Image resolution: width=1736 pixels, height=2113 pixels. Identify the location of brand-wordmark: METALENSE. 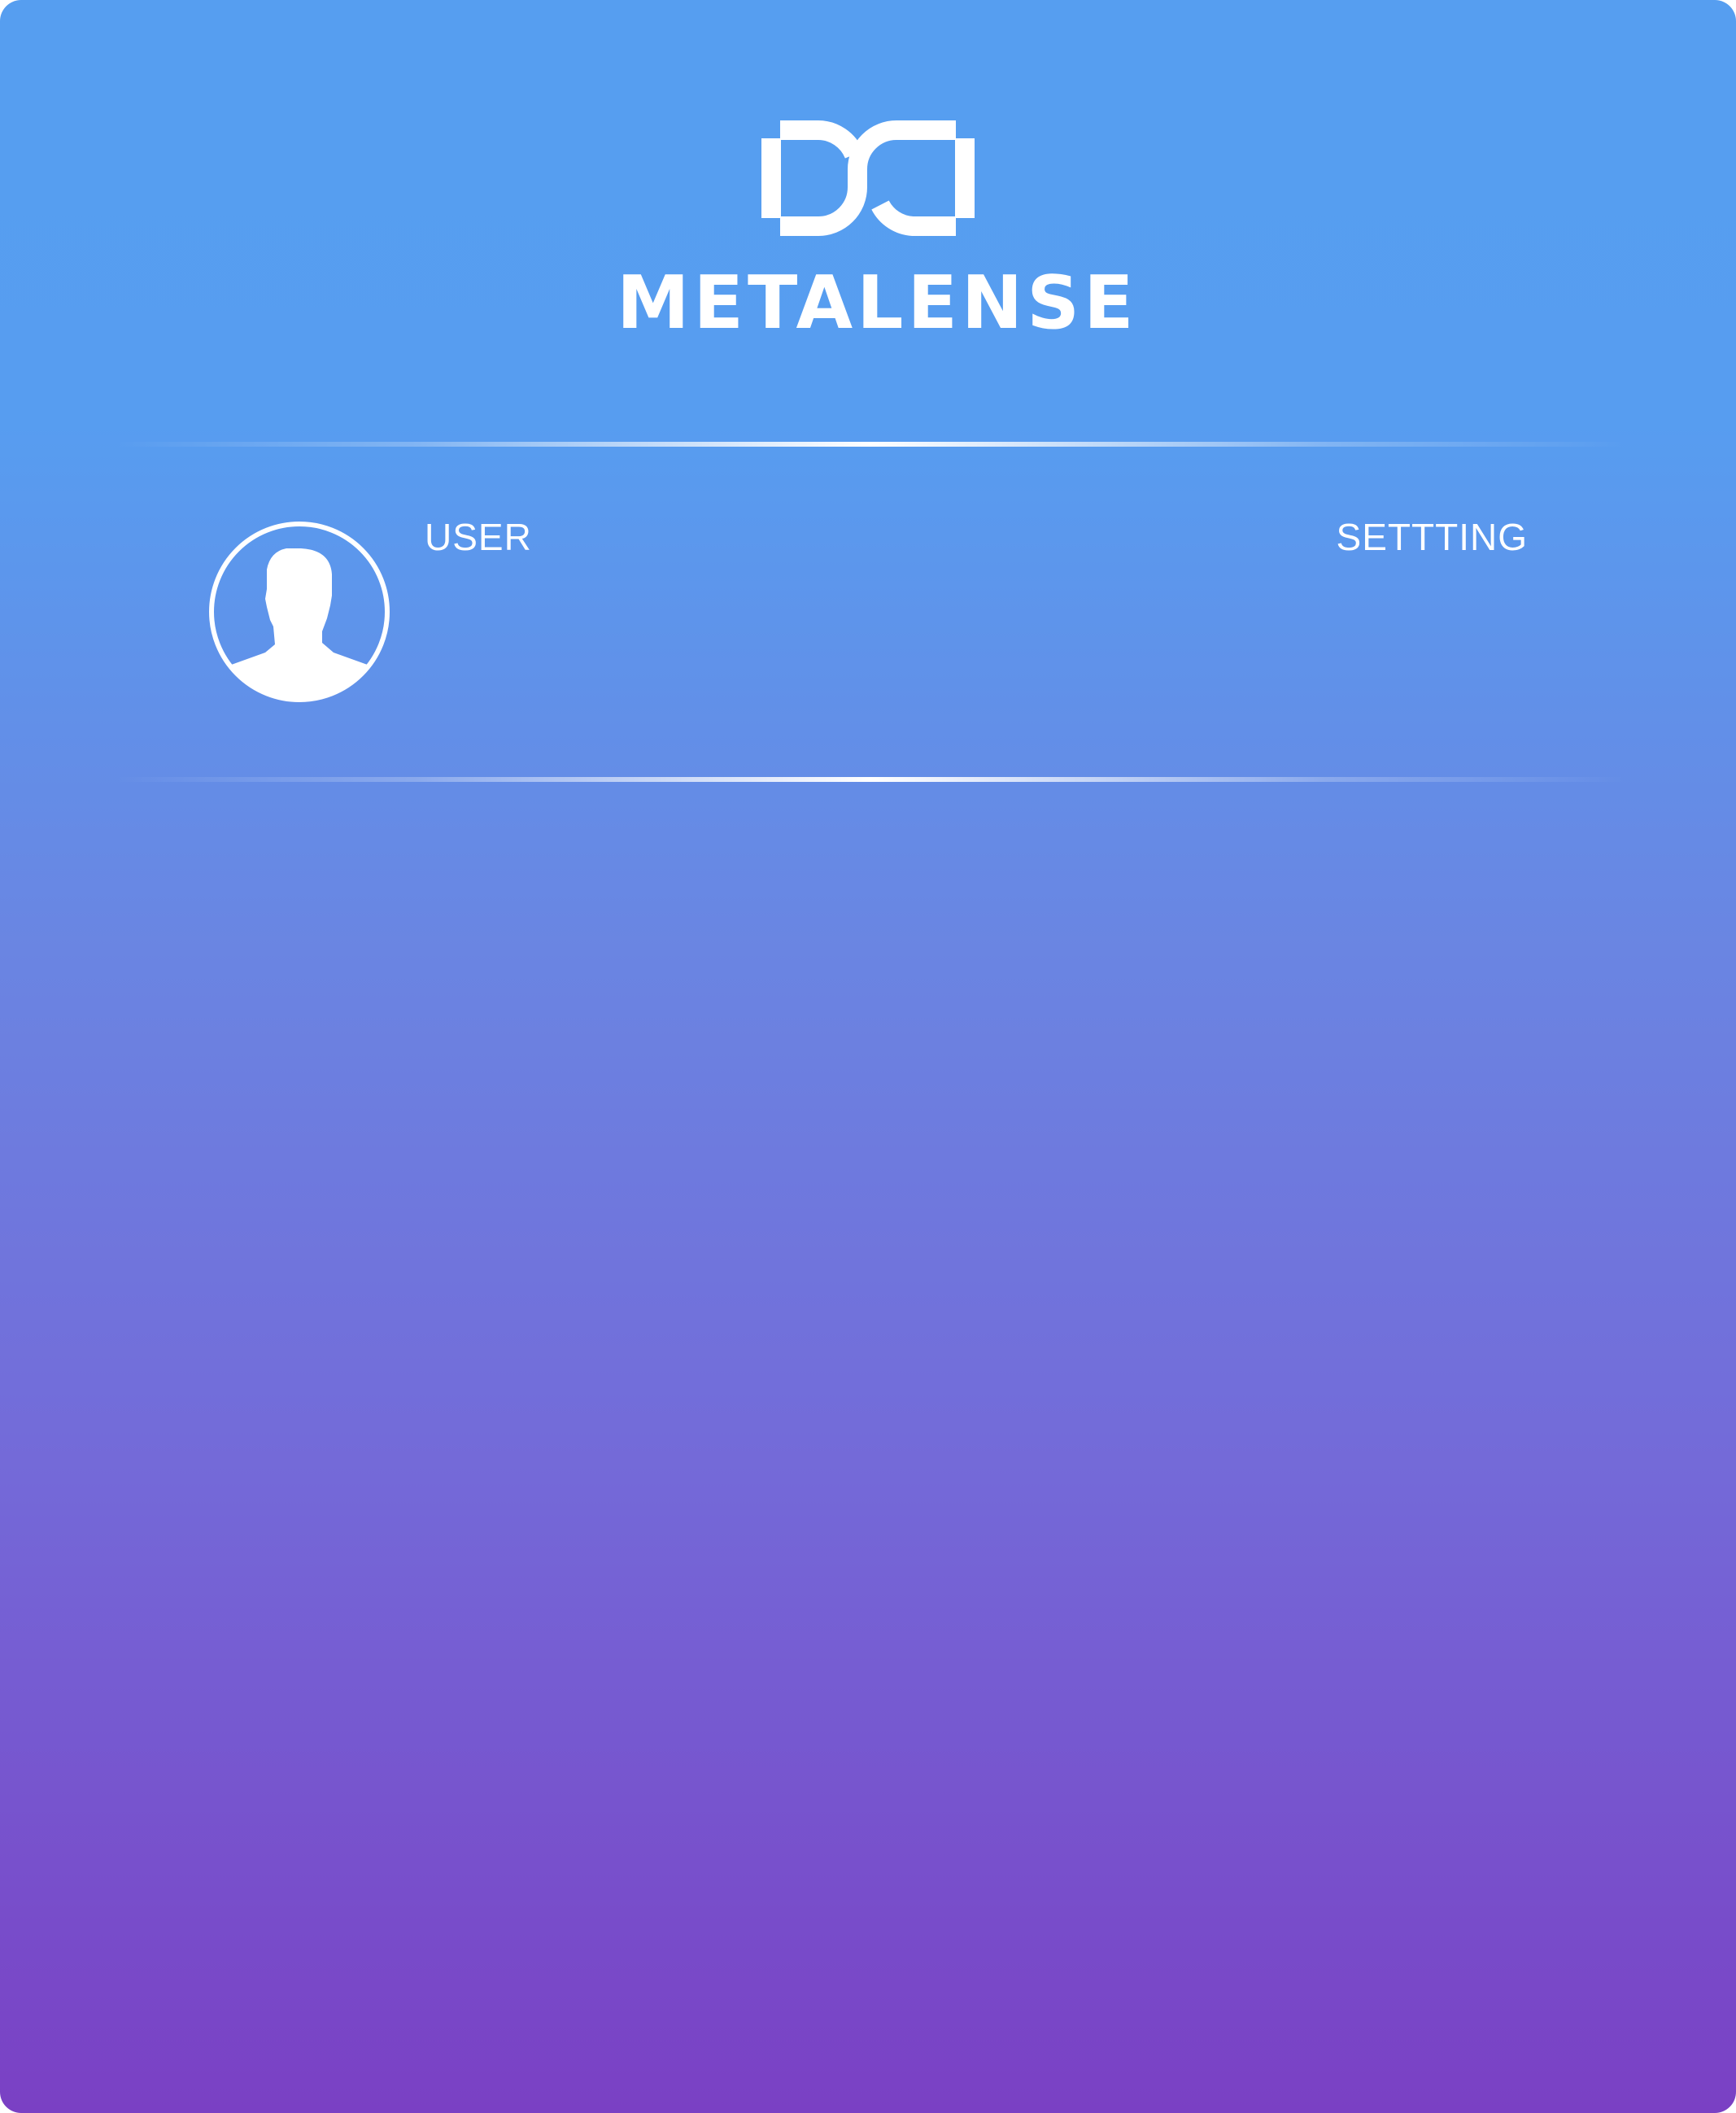
(877, 303).